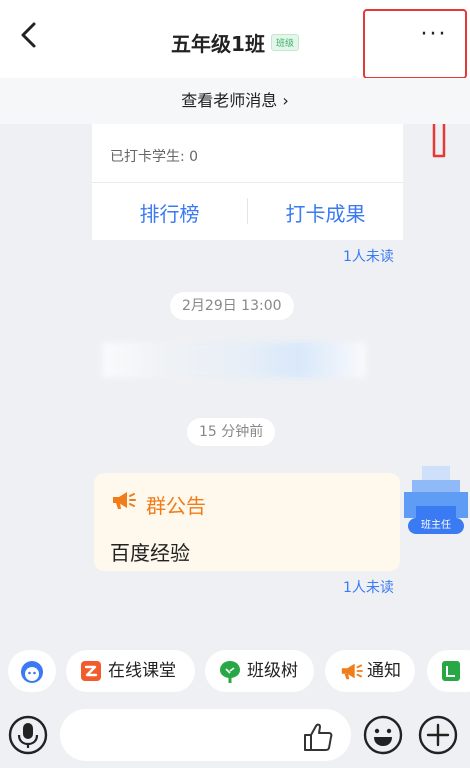 This screenshot has width=470, height=768. I want to click on checkin-card: 已打卡学生: 0 排行榜 打卡成果, so click(247, 182).